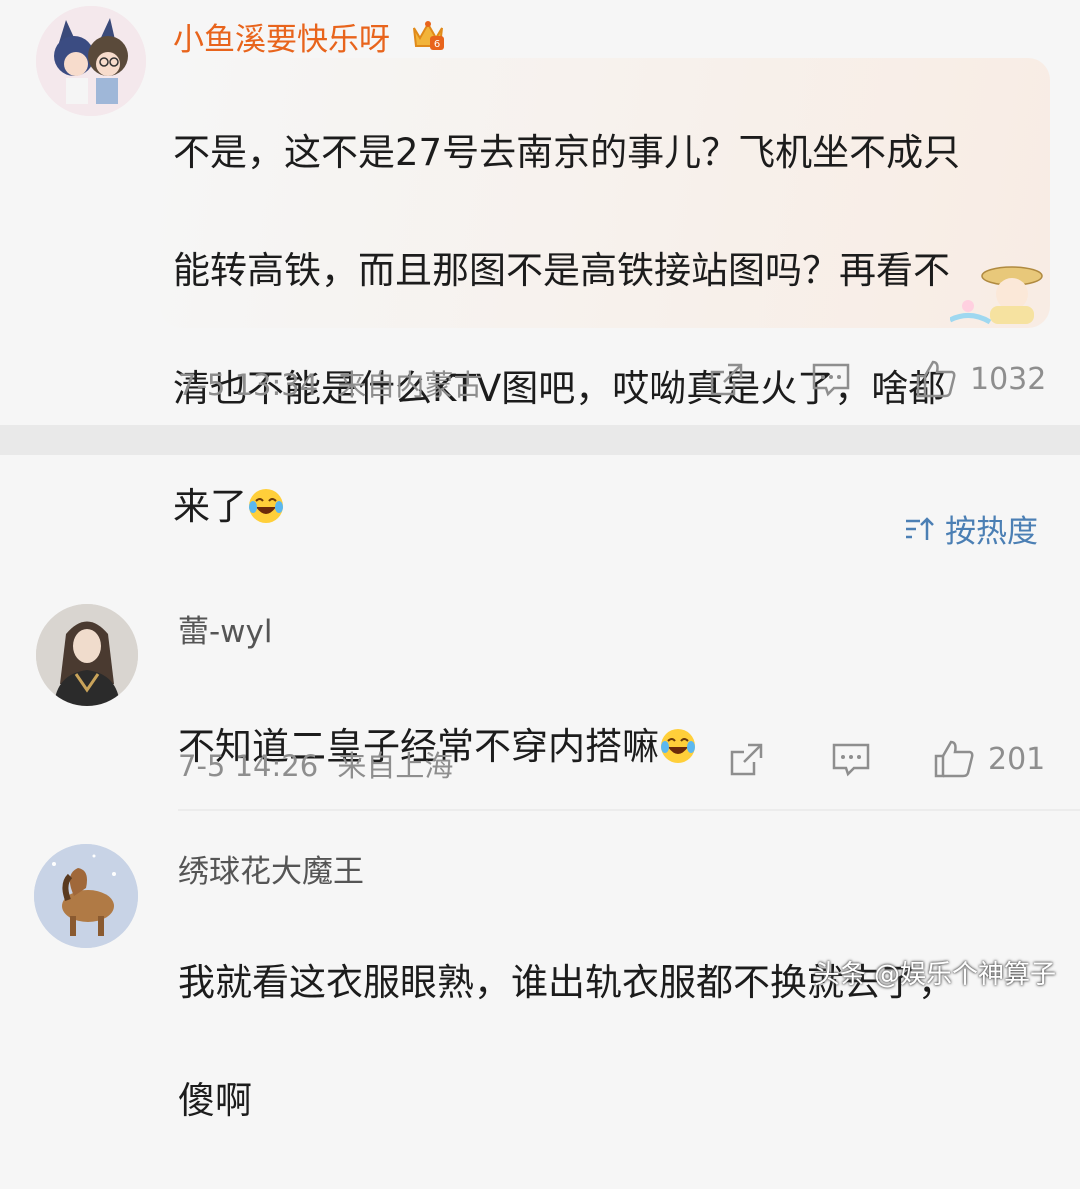 The height and width of the screenshot is (1189, 1080). What do you see at coordinates (540, 440) in the screenshot?
I see `section-divider` at bounding box center [540, 440].